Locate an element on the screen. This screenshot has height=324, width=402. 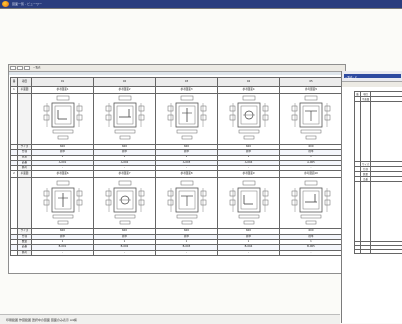
drawing-name: 参考図面4 is located at coordinates (249, 90).